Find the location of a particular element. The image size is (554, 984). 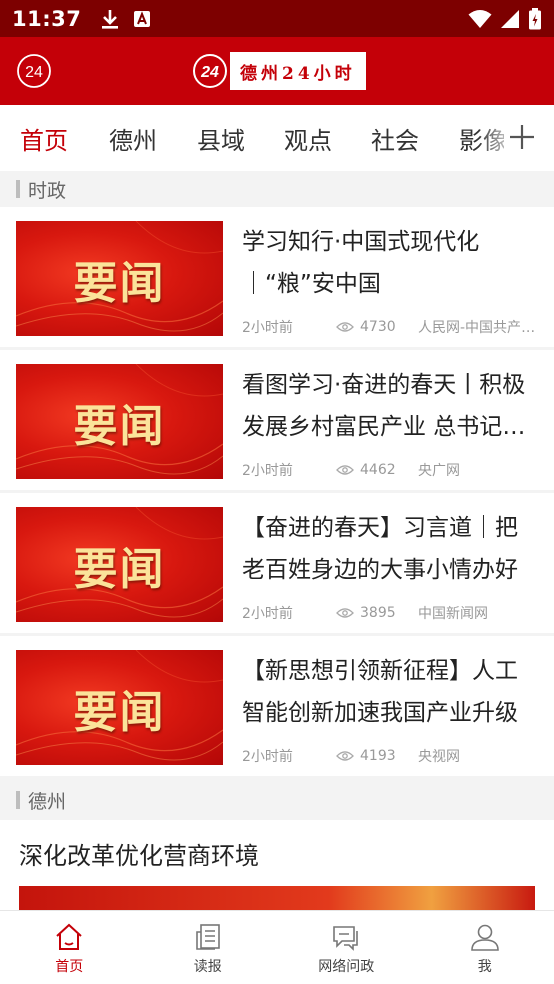

news-views: 3895 is located at coordinates (378, 613).